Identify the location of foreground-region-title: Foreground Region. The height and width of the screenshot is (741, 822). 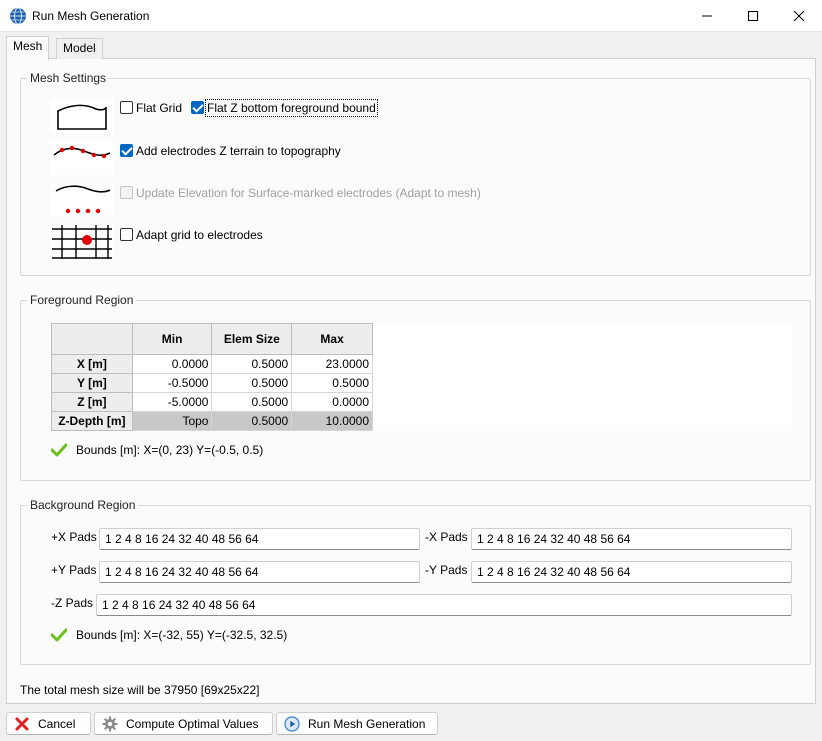
(82, 300).